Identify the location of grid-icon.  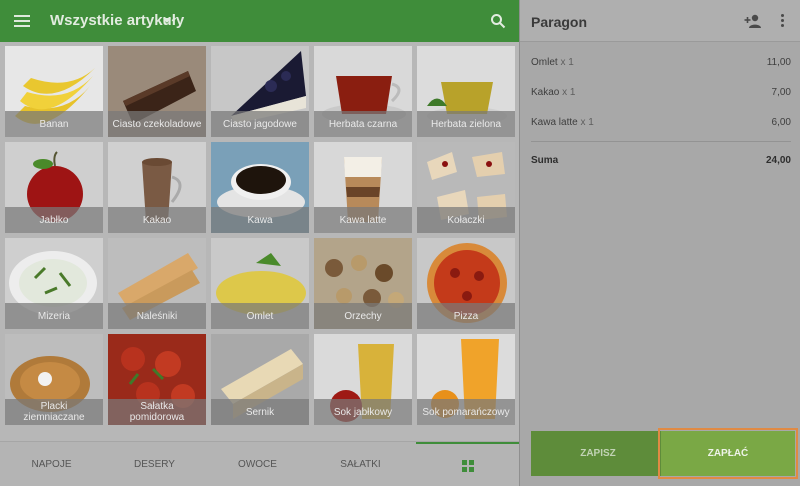
(467, 465).